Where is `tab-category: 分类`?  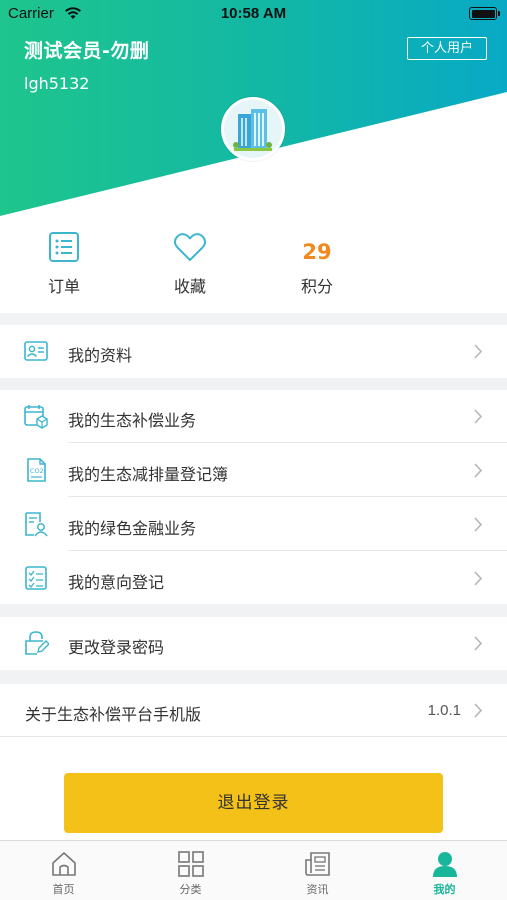 tab-category: 分类 is located at coordinates (190, 870).